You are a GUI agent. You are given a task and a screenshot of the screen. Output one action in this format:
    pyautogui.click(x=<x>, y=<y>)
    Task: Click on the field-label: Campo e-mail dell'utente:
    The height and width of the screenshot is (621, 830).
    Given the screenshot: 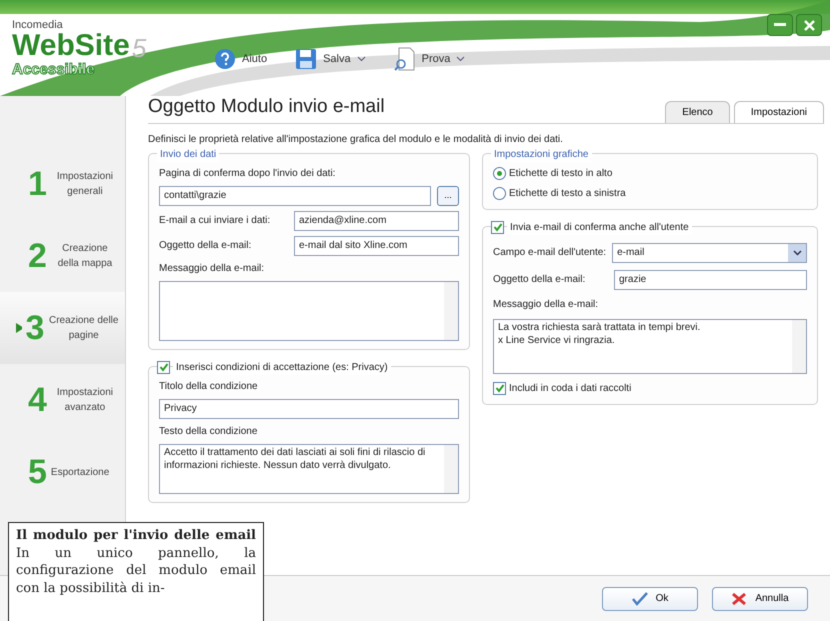 What is the action you would take?
    pyautogui.click(x=549, y=253)
    